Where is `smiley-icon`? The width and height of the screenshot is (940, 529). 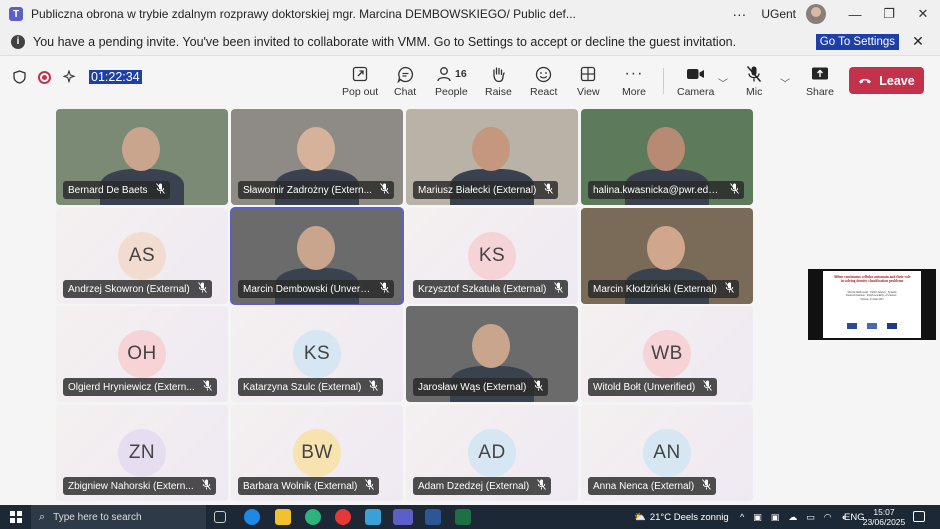 smiley-icon is located at coordinates (543, 74).